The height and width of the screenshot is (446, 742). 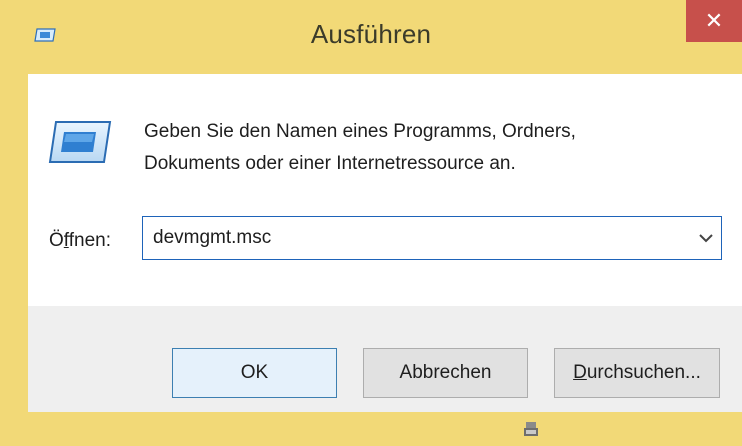 I want to click on cancel-button-label: Abbrechen, so click(x=445, y=372).